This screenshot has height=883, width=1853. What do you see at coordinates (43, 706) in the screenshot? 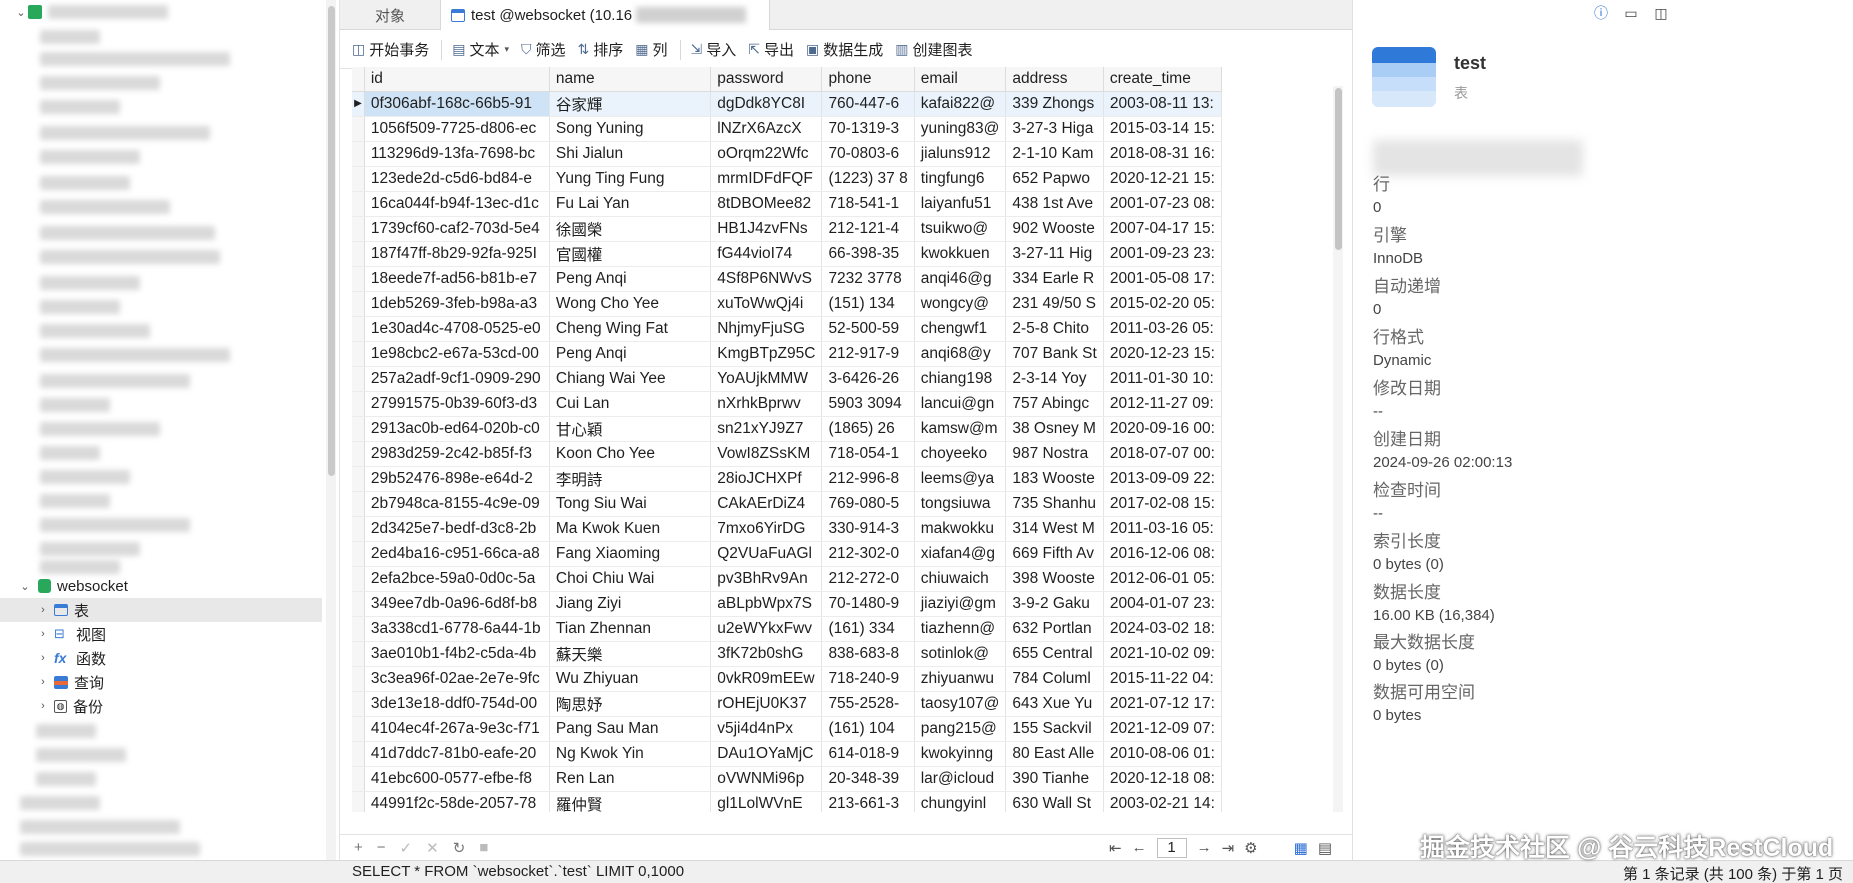
I see `chevron-right-icon: ›` at bounding box center [43, 706].